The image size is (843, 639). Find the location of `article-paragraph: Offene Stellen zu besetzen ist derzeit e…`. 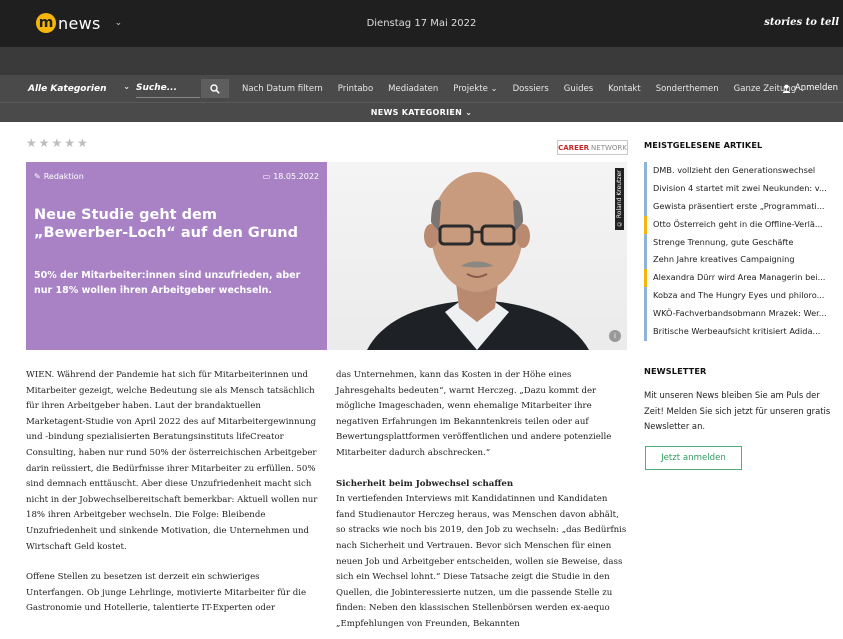

article-paragraph: Offene Stellen zu besetzen ist derzeit e… is located at coordinates (166, 593).